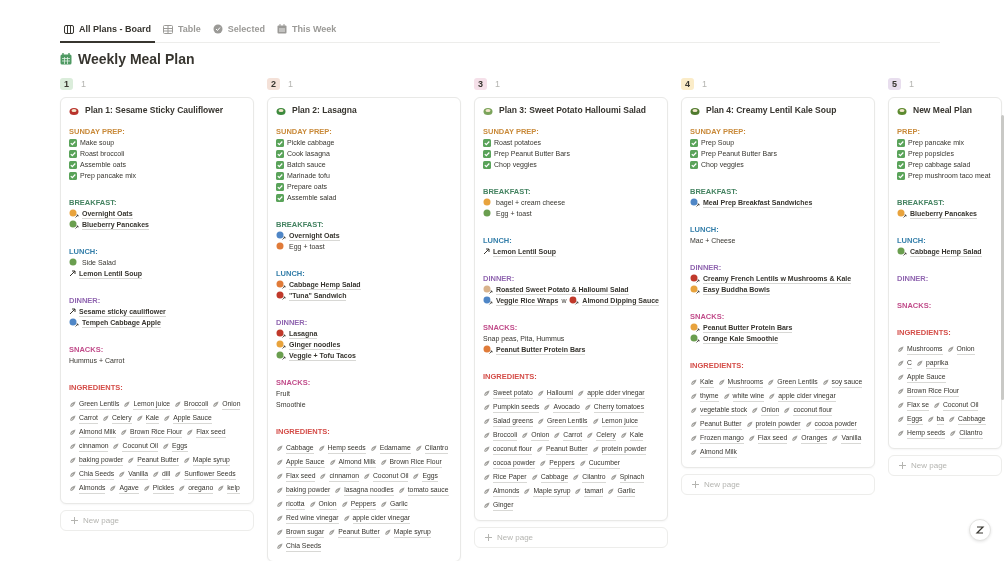 This screenshot has height=561, width=1005. What do you see at coordinates (324, 110) in the screenshot?
I see `card-title: Plan 2: Lasagna` at bounding box center [324, 110].